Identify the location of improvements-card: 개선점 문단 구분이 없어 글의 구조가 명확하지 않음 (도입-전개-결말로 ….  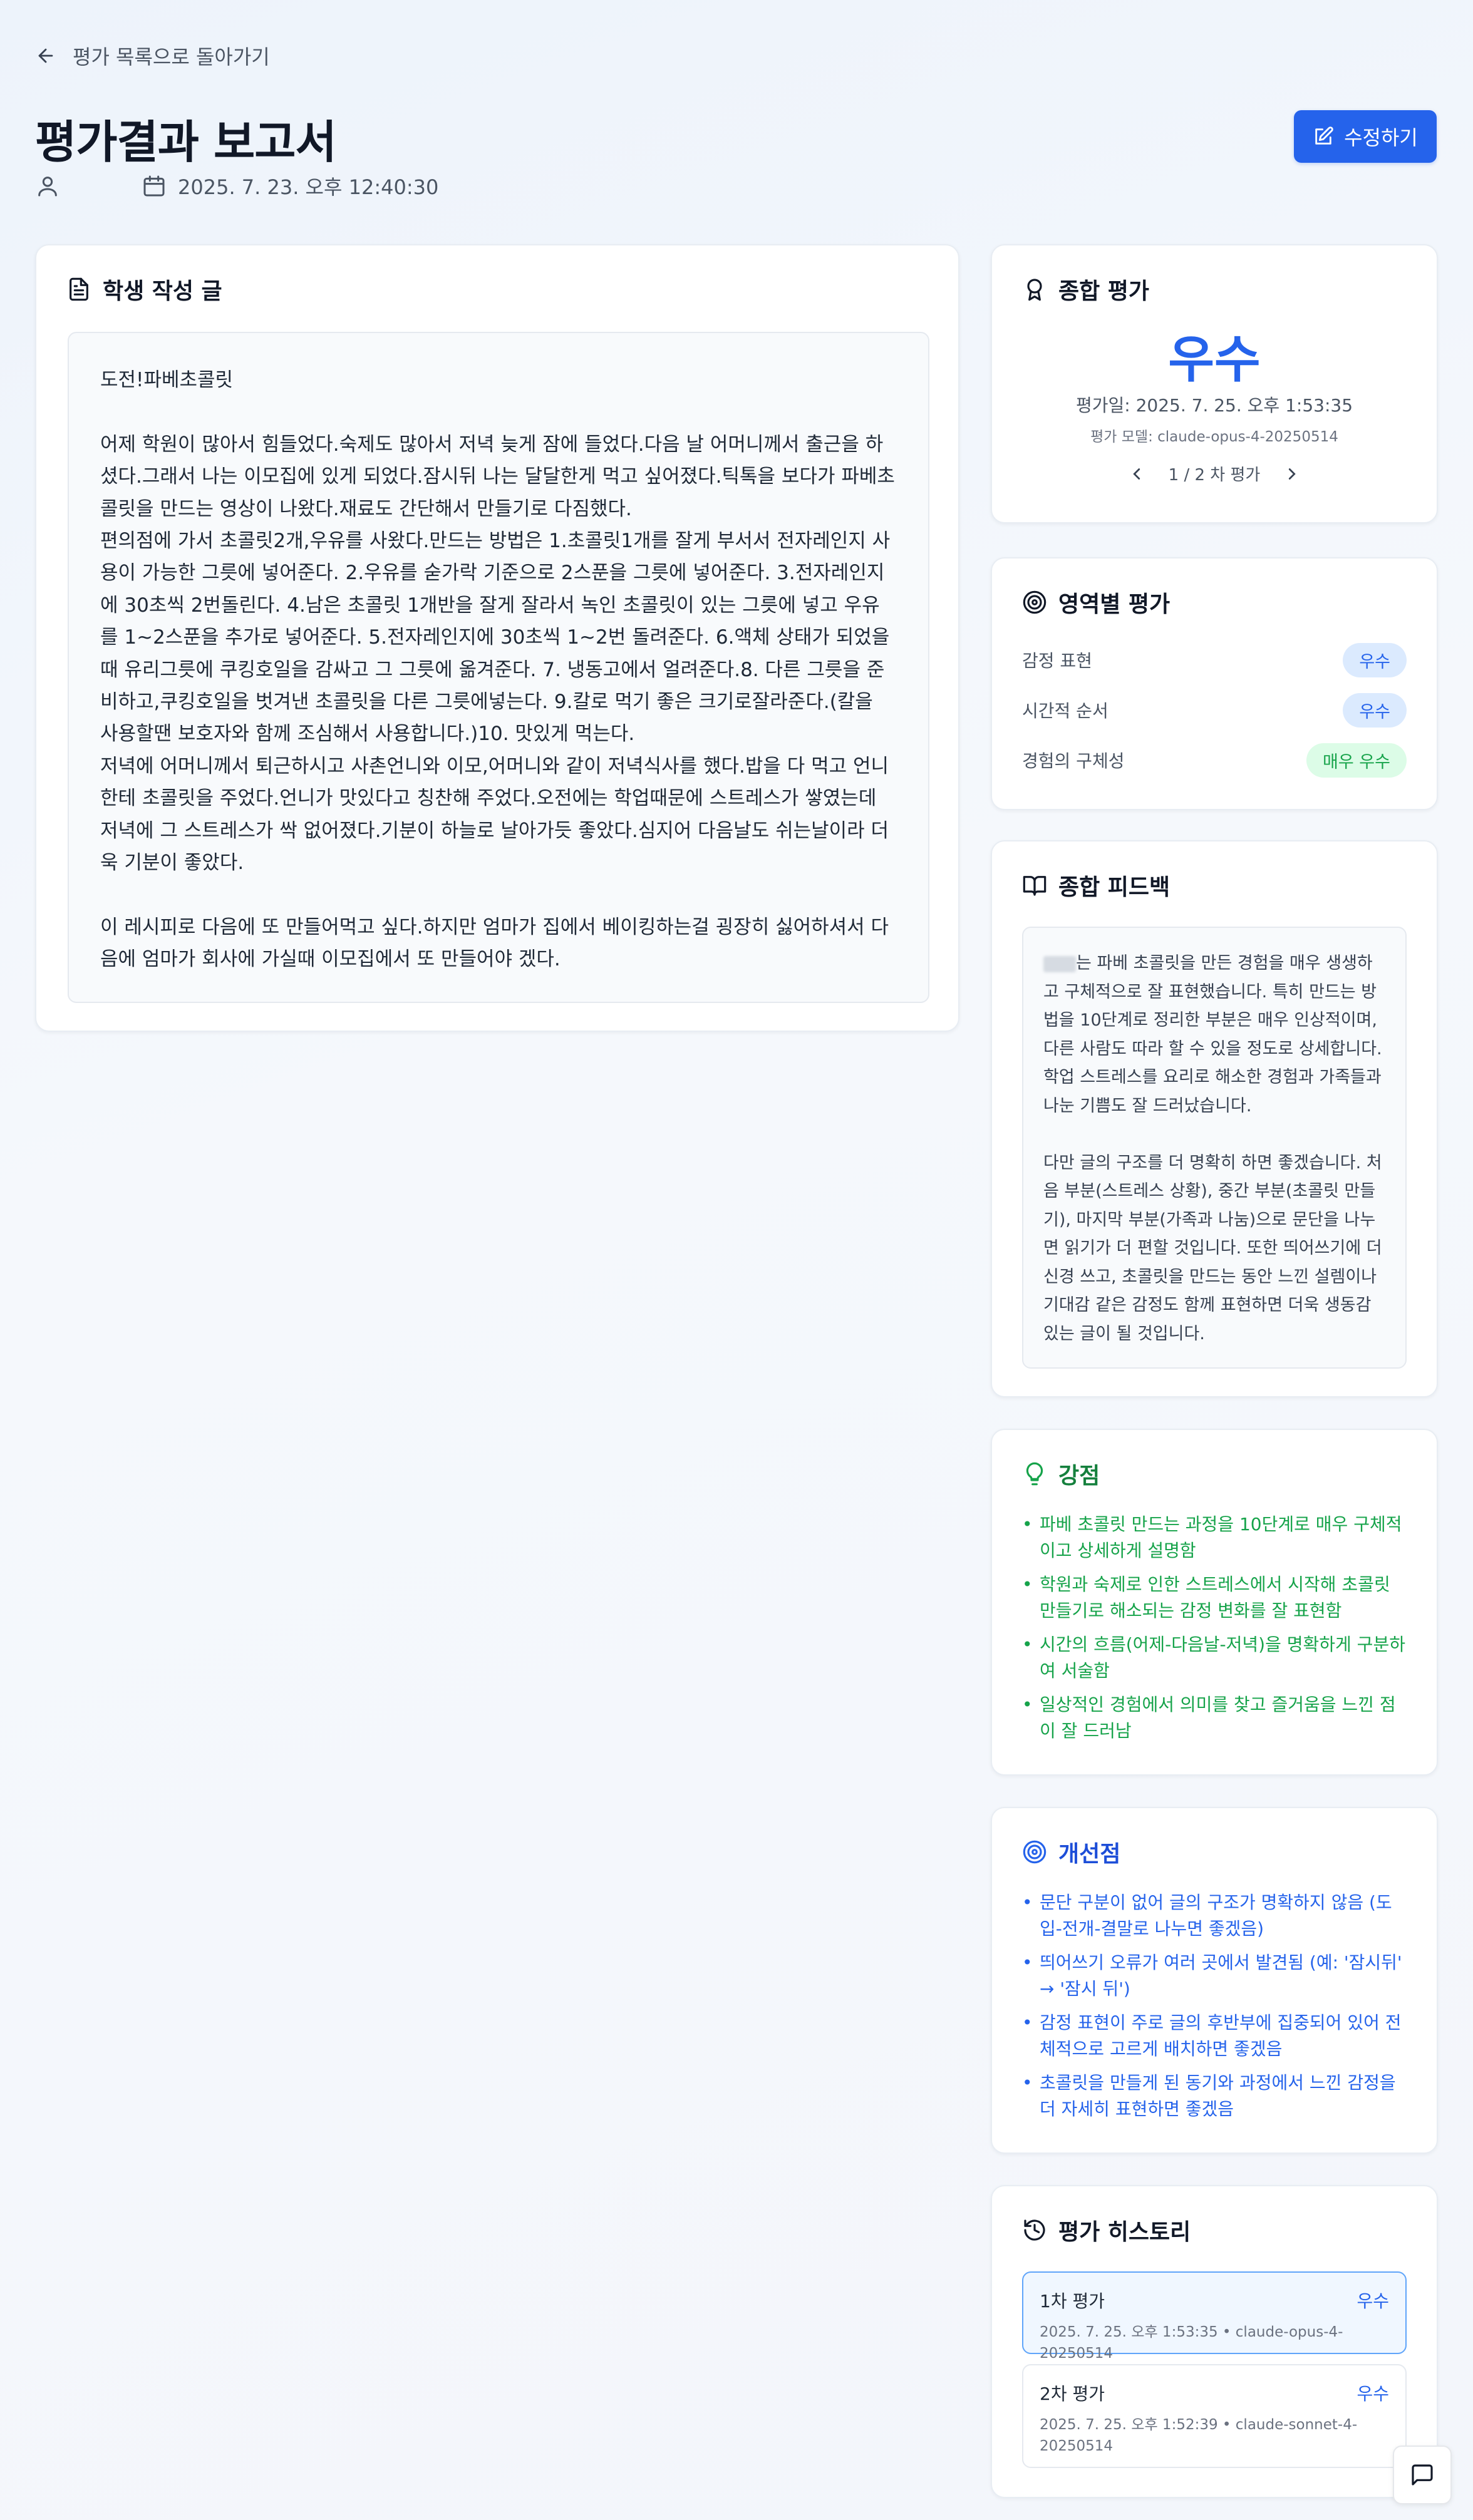
(1214, 1981).